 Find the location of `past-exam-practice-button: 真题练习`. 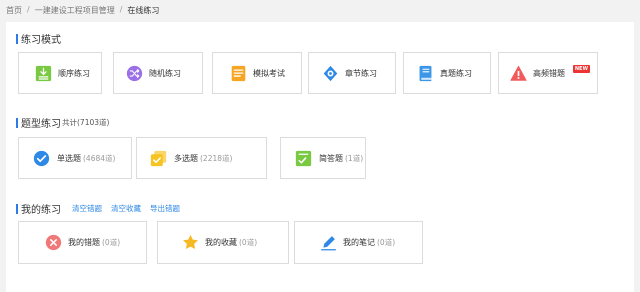

past-exam-practice-button: 真题练习 is located at coordinates (447, 73).